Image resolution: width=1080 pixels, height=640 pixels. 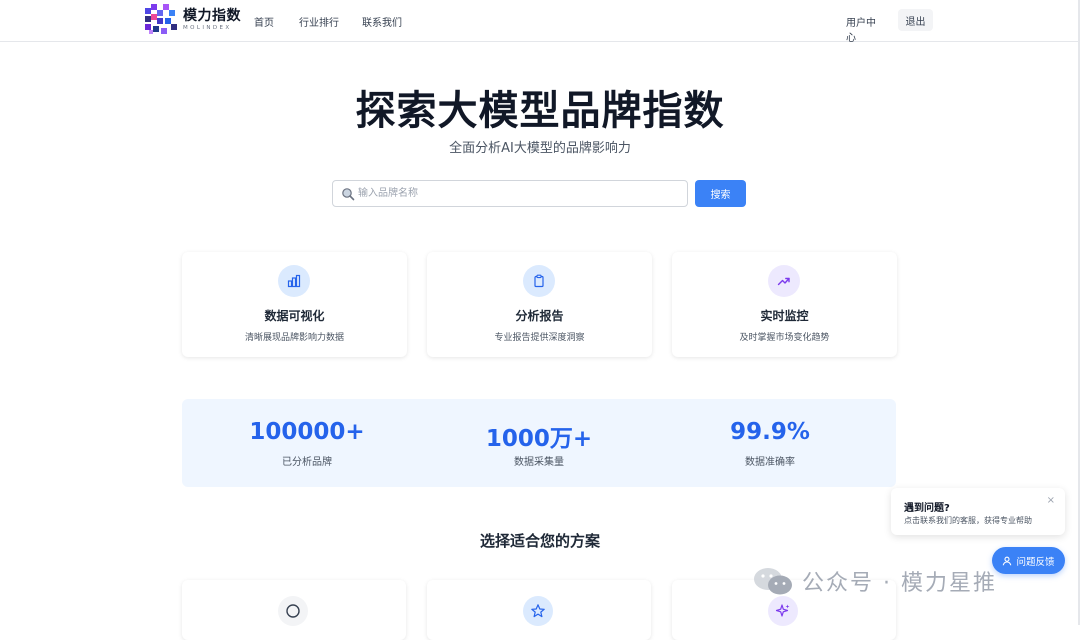 What do you see at coordinates (161, 19) in the screenshot?
I see `logo-mark-icon` at bounding box center [161, 19].